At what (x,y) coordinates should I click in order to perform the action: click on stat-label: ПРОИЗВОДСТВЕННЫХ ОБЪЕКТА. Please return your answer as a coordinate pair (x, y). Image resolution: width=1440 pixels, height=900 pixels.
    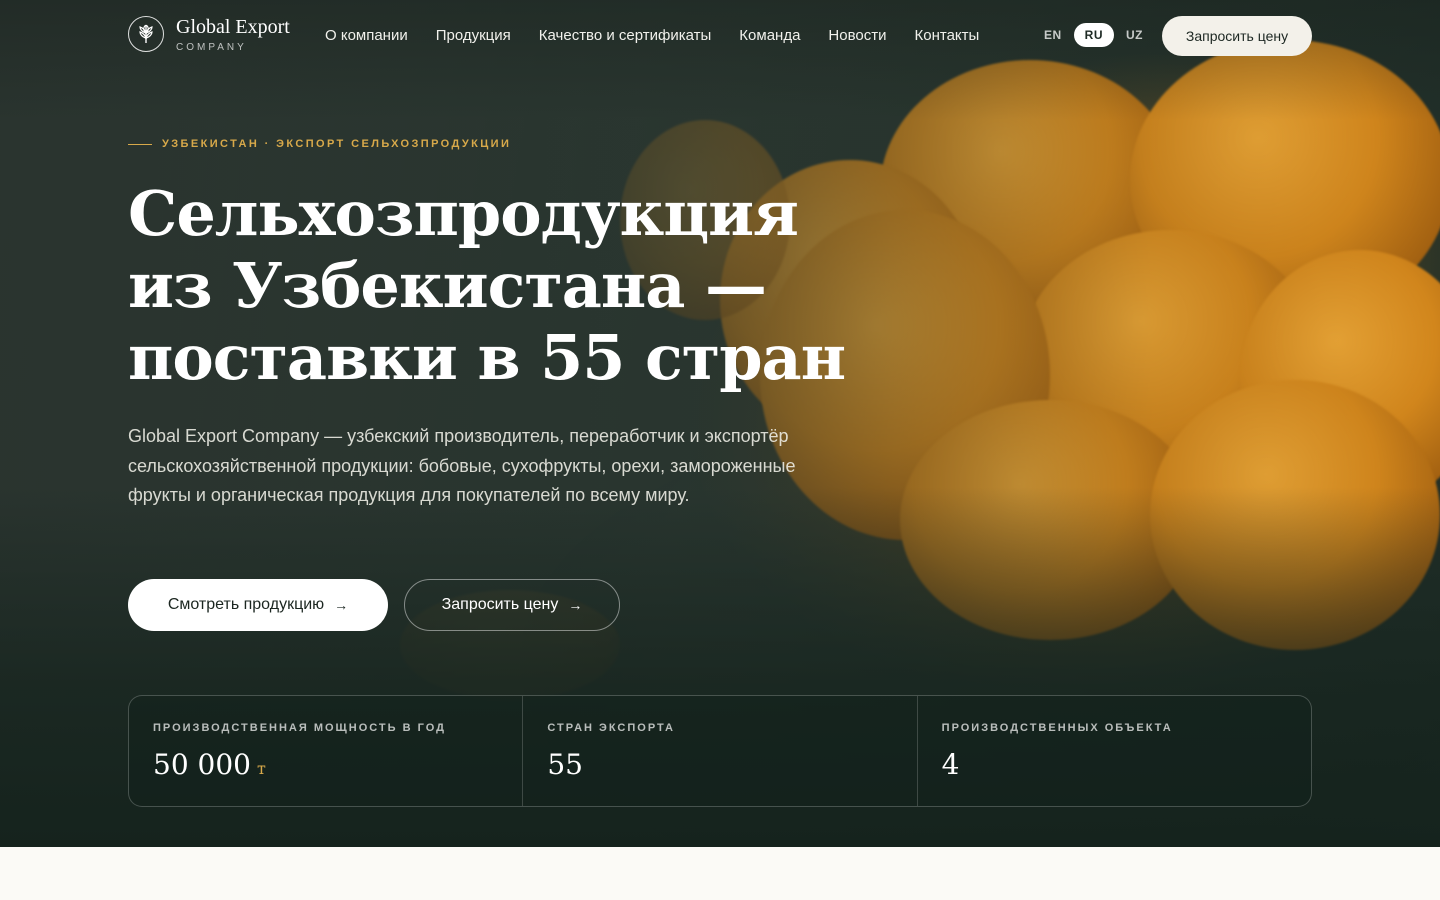
    Looking at the image, I should click on (1057, 728).